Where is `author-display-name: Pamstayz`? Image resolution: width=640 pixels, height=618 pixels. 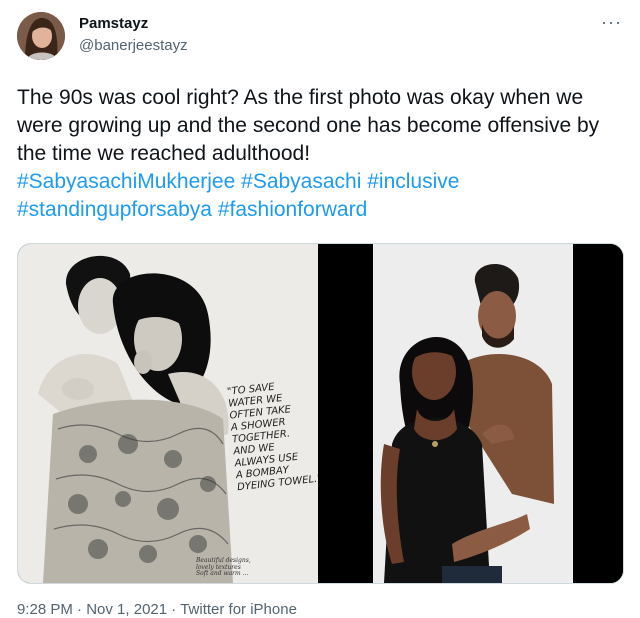 author-display-name: Pamstayz is located at coordinates (113, 23).